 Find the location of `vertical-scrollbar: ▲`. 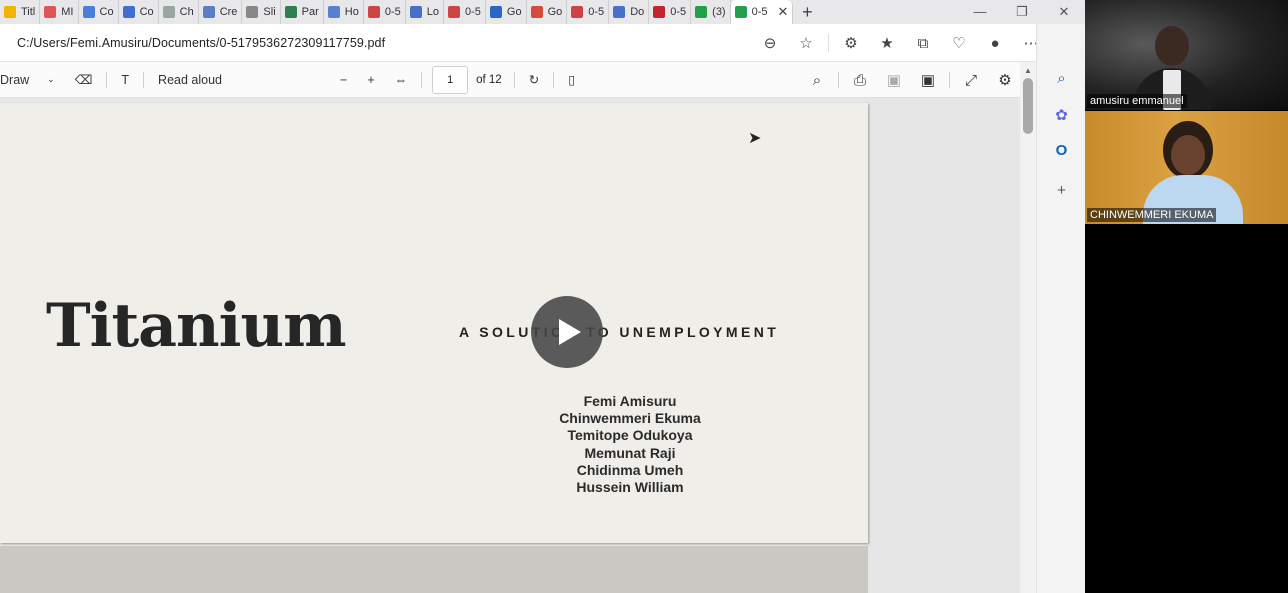

vertical-scrollbar: ▲ is located at coordinates (1028, 327).